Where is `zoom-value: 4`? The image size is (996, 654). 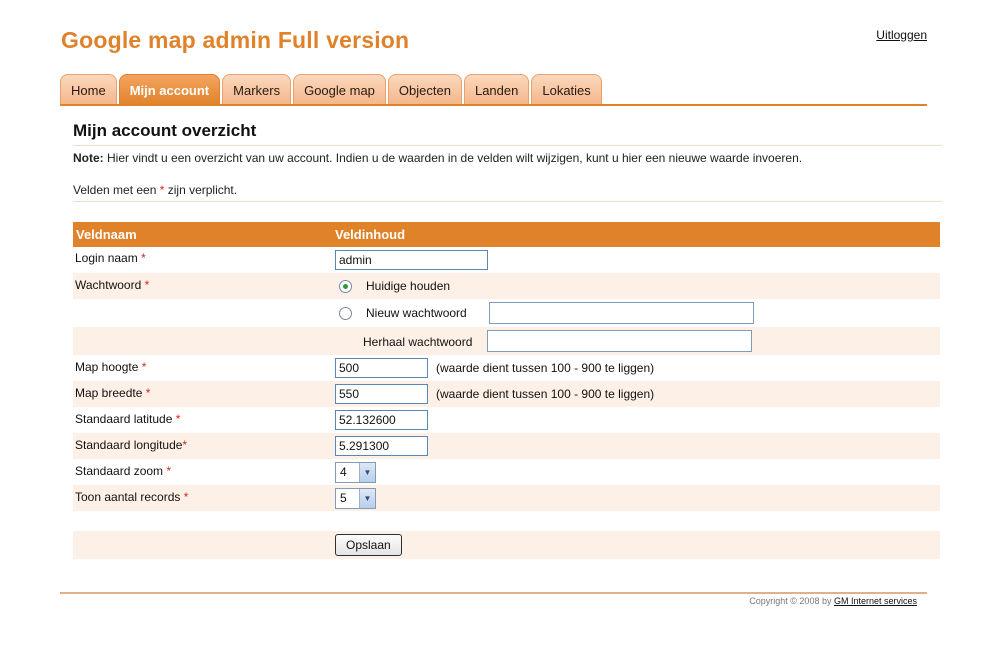
zoom-value: 4 is located at coordinates (343, 472).